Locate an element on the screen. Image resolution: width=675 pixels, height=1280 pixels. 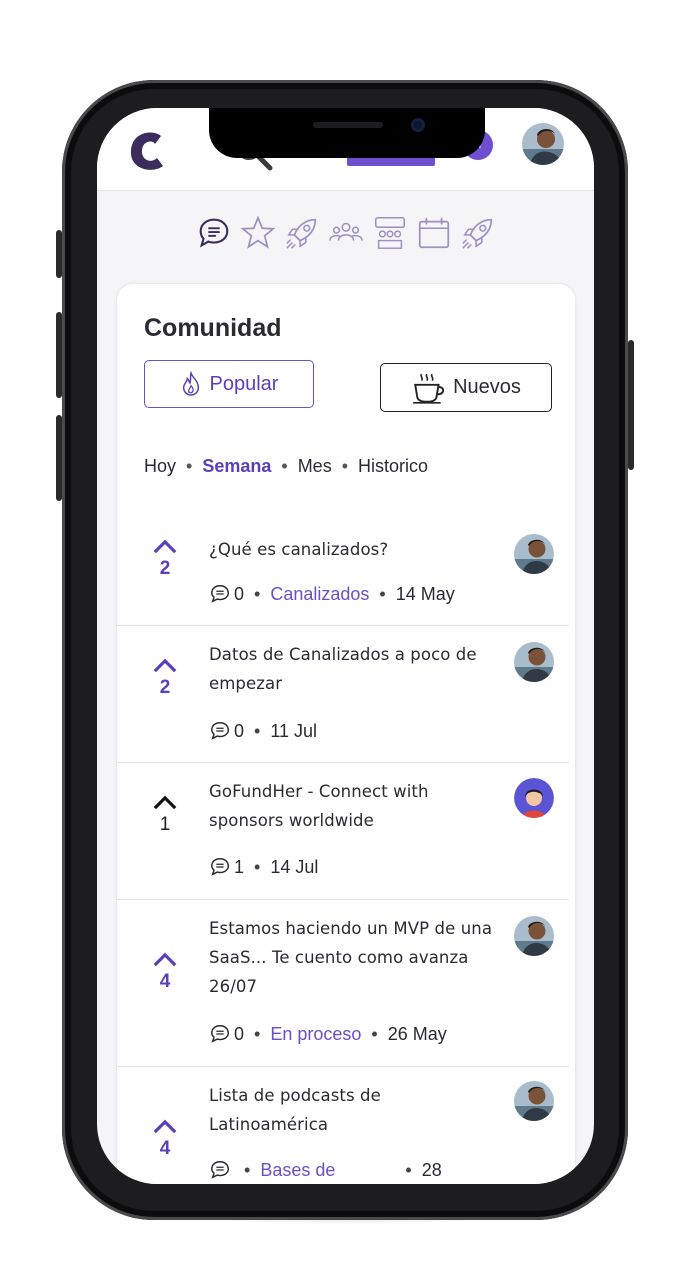
post-title: ¿Qué es canalizados? is located at coordinates (356, 549).